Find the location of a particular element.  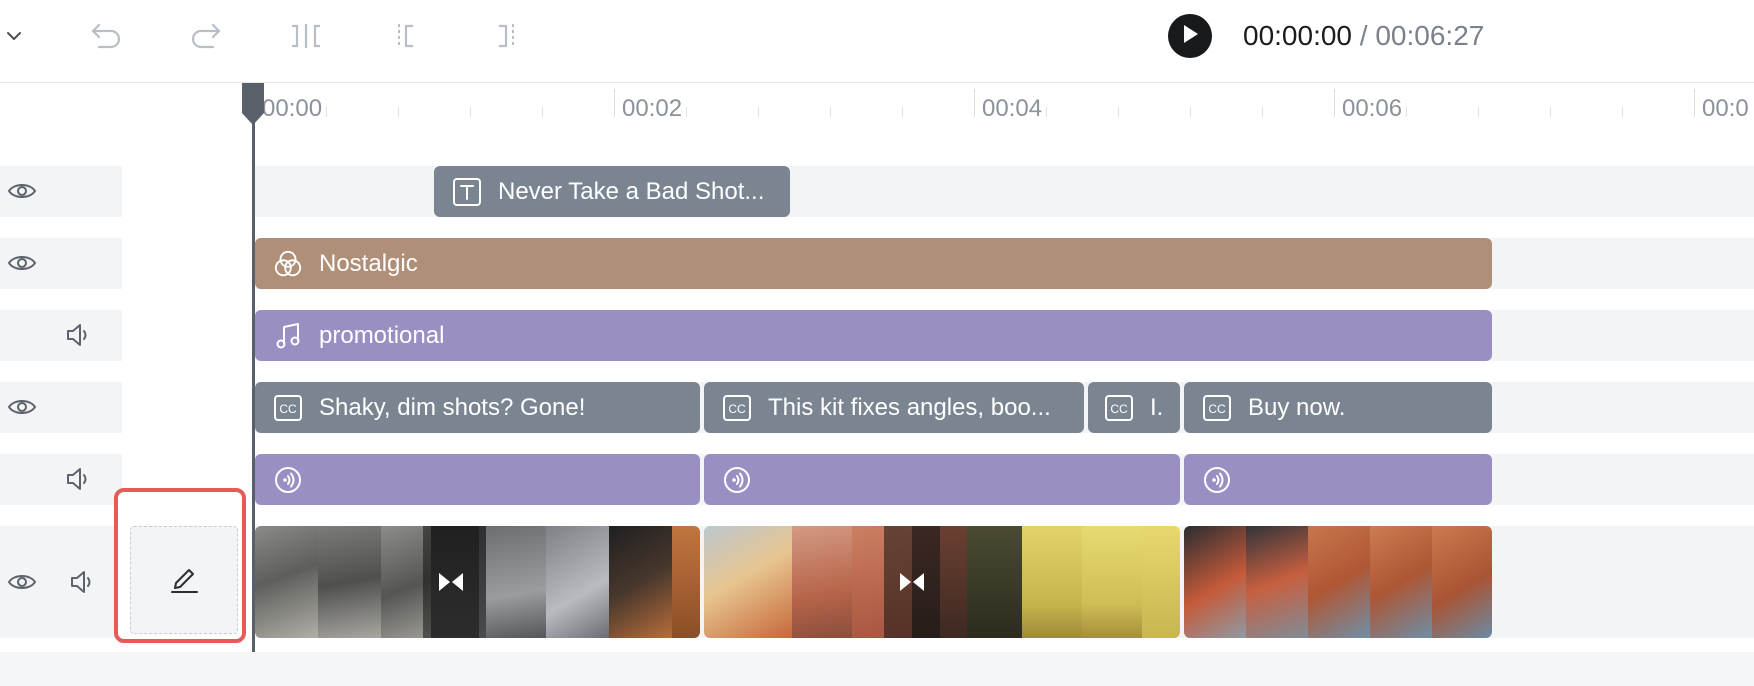

undo-icon is located at coordinates (106, 36).